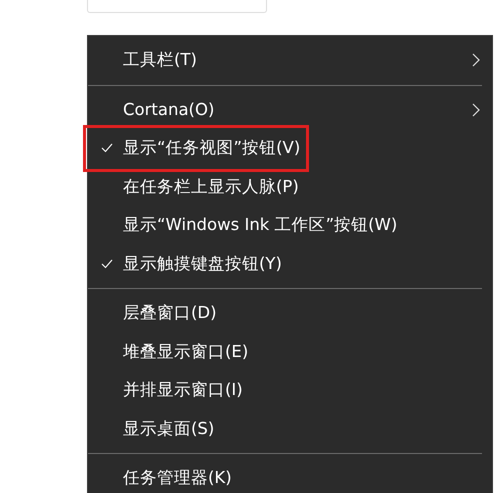  Describe the element at coordinates (290, 225) in the screenshot. I see `menu-item: 显示“Windows Ink 工作区”按钮(W)` at that location.